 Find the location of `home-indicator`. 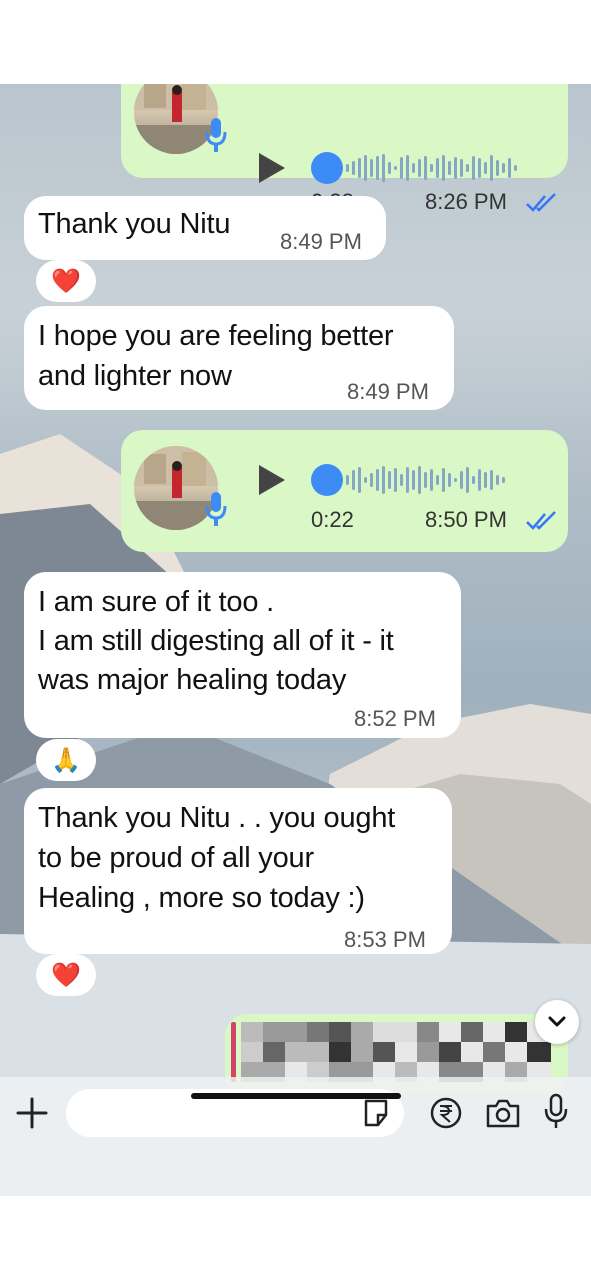

home-indicator is located at coordinates (296, 1096).